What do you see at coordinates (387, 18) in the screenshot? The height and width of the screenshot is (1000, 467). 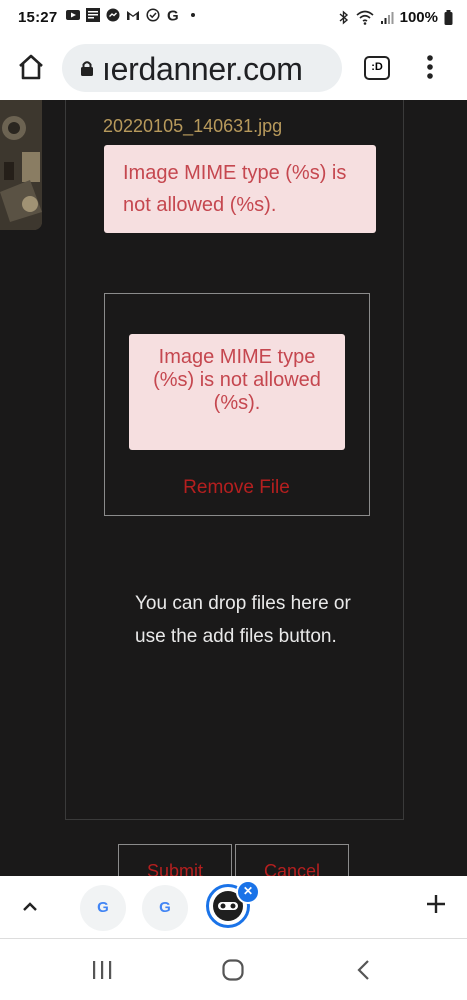 I see `signal-icon` at bounding box center [387, 18].